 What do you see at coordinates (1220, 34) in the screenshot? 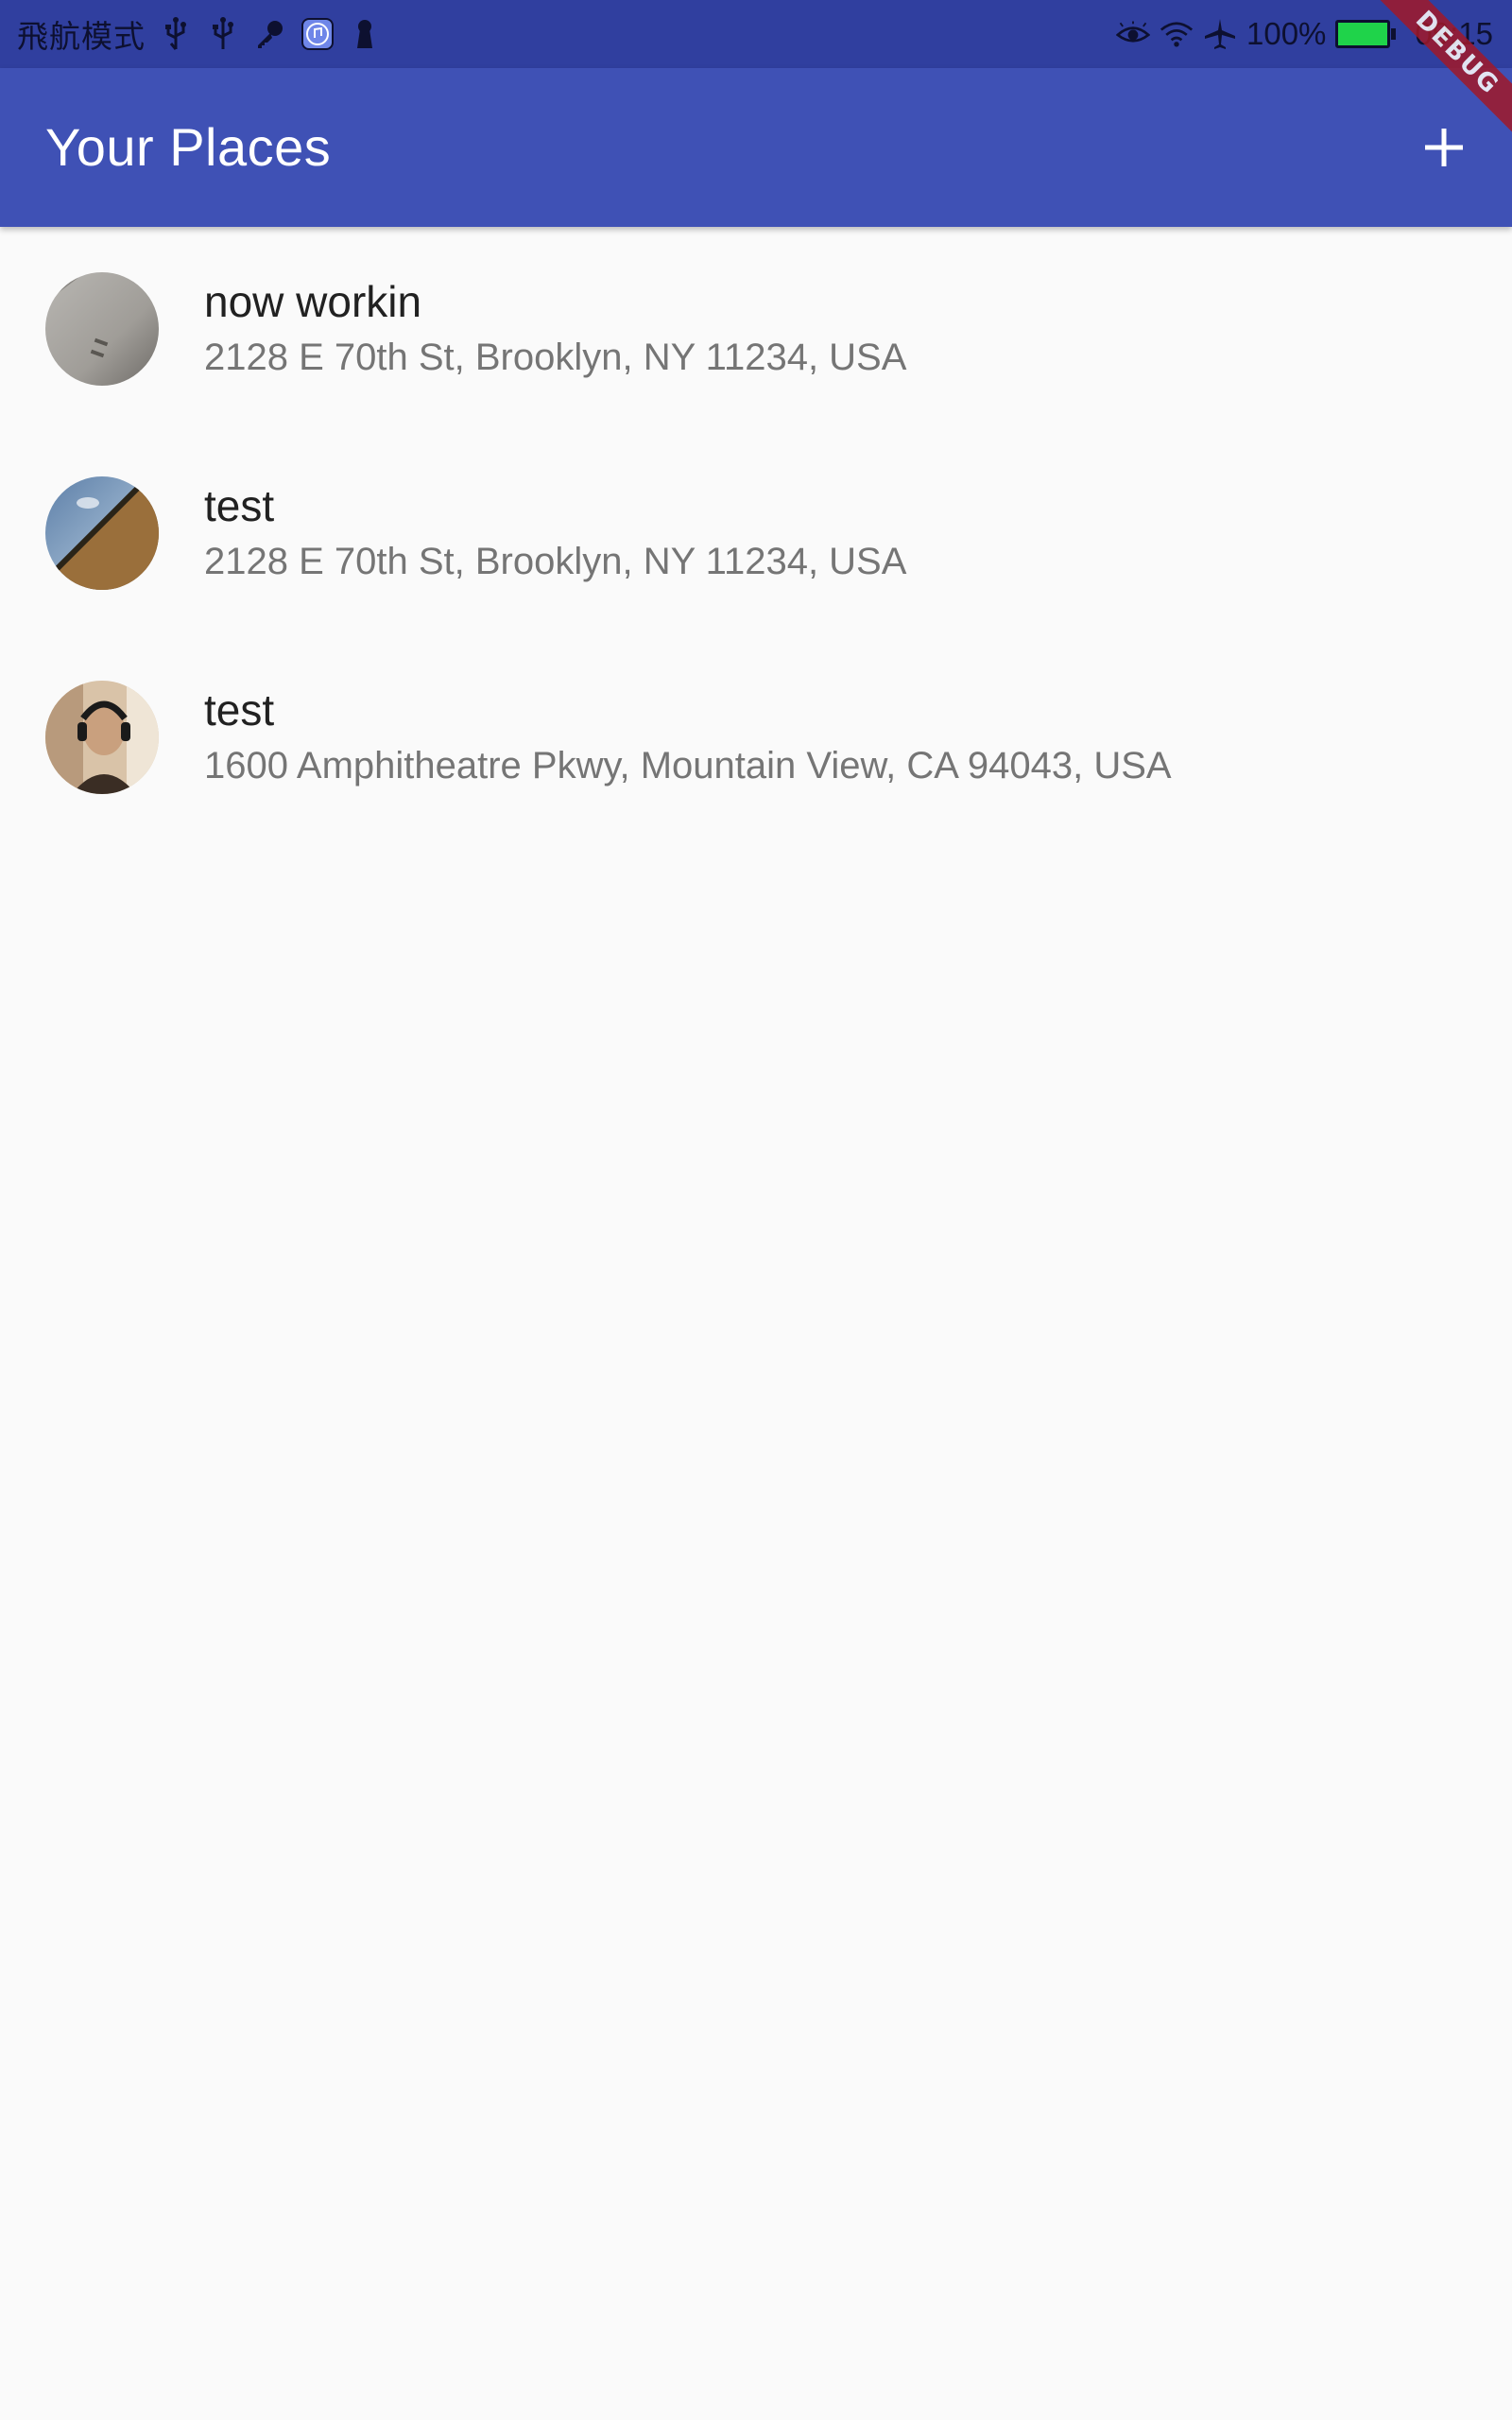
I see `airplane-icon` at bounding box center [1220, 34].